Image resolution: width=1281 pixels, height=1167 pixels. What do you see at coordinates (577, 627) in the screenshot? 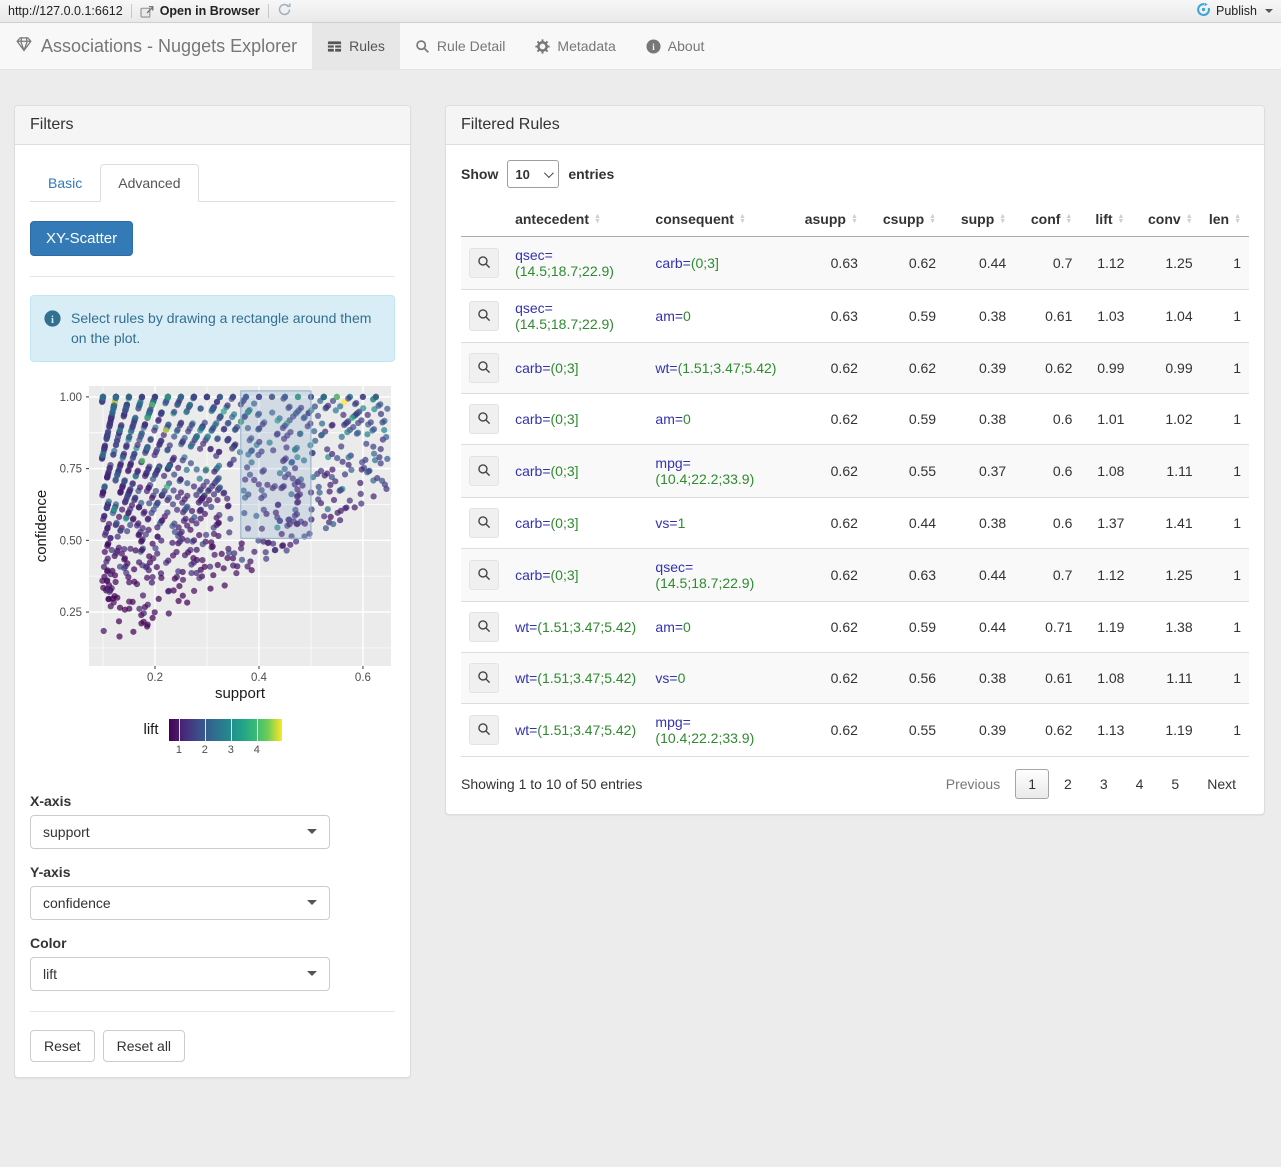
I see `antecedent-cell: wt=(1.51;3.47;5.42)` at bounding box center [577, 627].